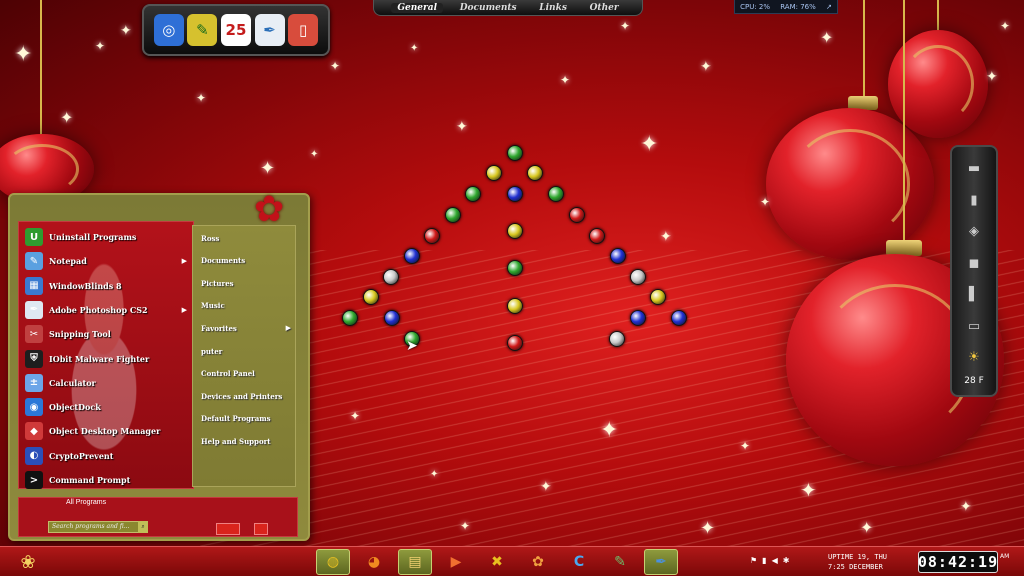 This screenshot has height=576, width=1024. Describe the element at coordinates (109, 334) in the screenshot. I see `program-item: ✂ Snipping Tool` at that location.